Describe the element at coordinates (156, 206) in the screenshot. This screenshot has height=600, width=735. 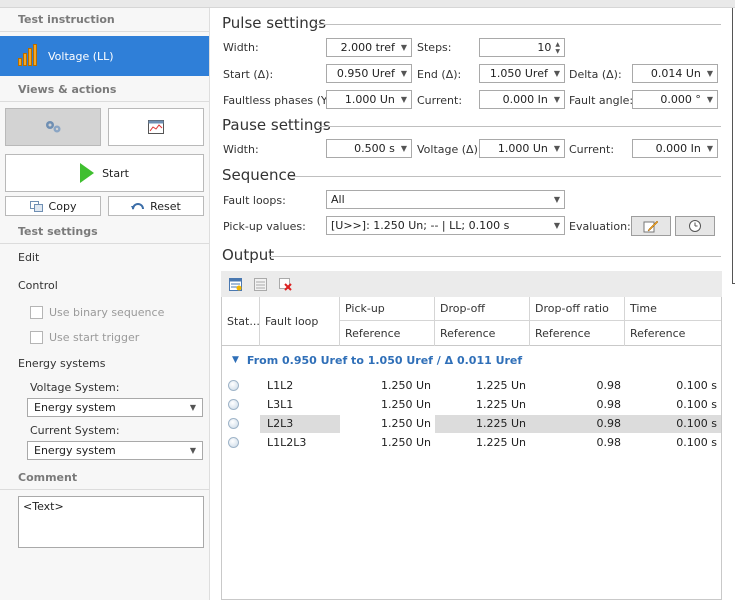
I see `reset-button: Reset` at that location.